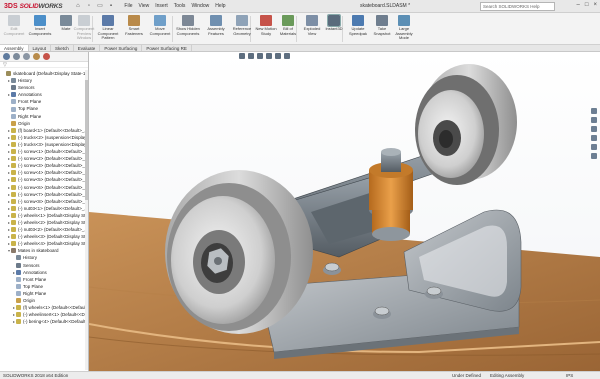 The image size is (600, 379). What do you see at coordinates (266, 31) in the screenshot?
I see `ribbon-button-label: New Motion Study` at bounding box center [266, 31].